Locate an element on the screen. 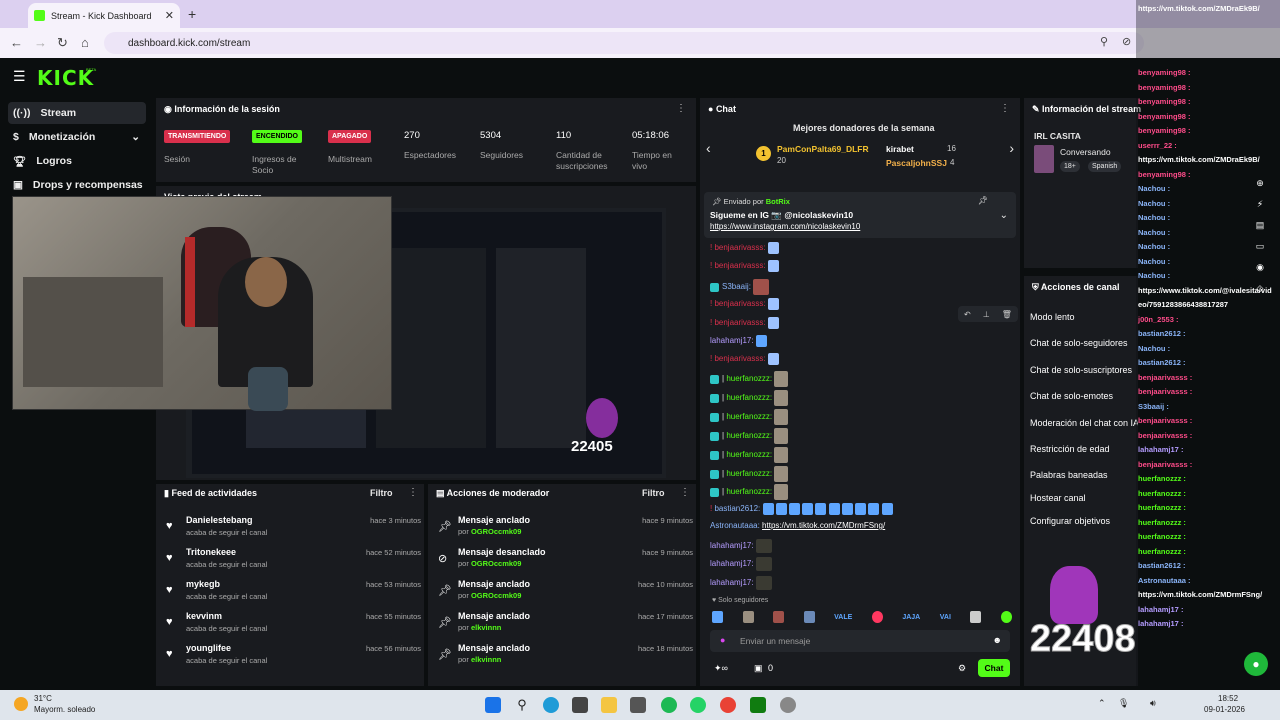 The width and height of the screenshot is (1280, 720). reload-icon: ↻ is located at coordinates (62, 43).